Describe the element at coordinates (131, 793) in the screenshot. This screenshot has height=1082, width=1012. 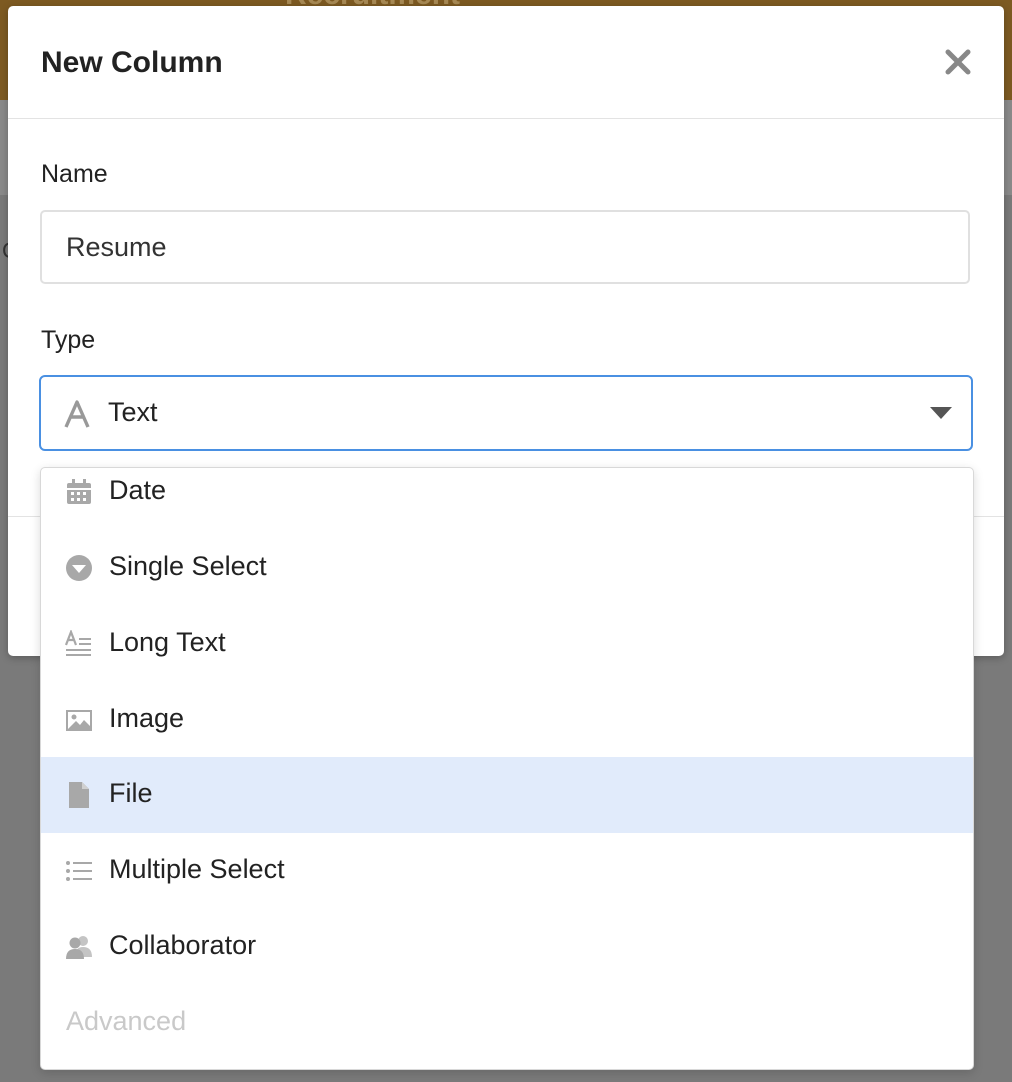
I see `option-label: File` at that location.